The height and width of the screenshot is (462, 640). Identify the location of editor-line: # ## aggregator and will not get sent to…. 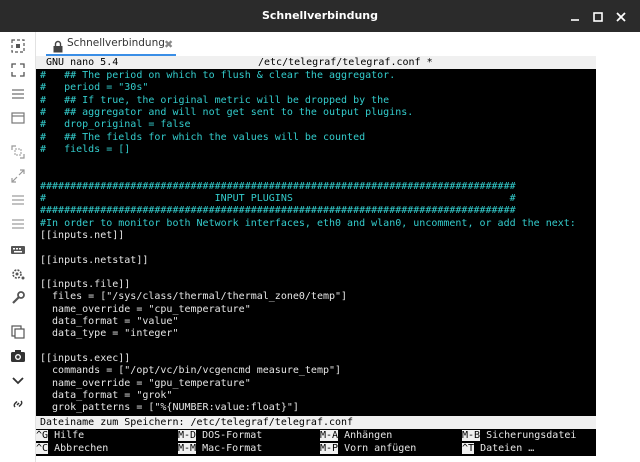
(227, 112).